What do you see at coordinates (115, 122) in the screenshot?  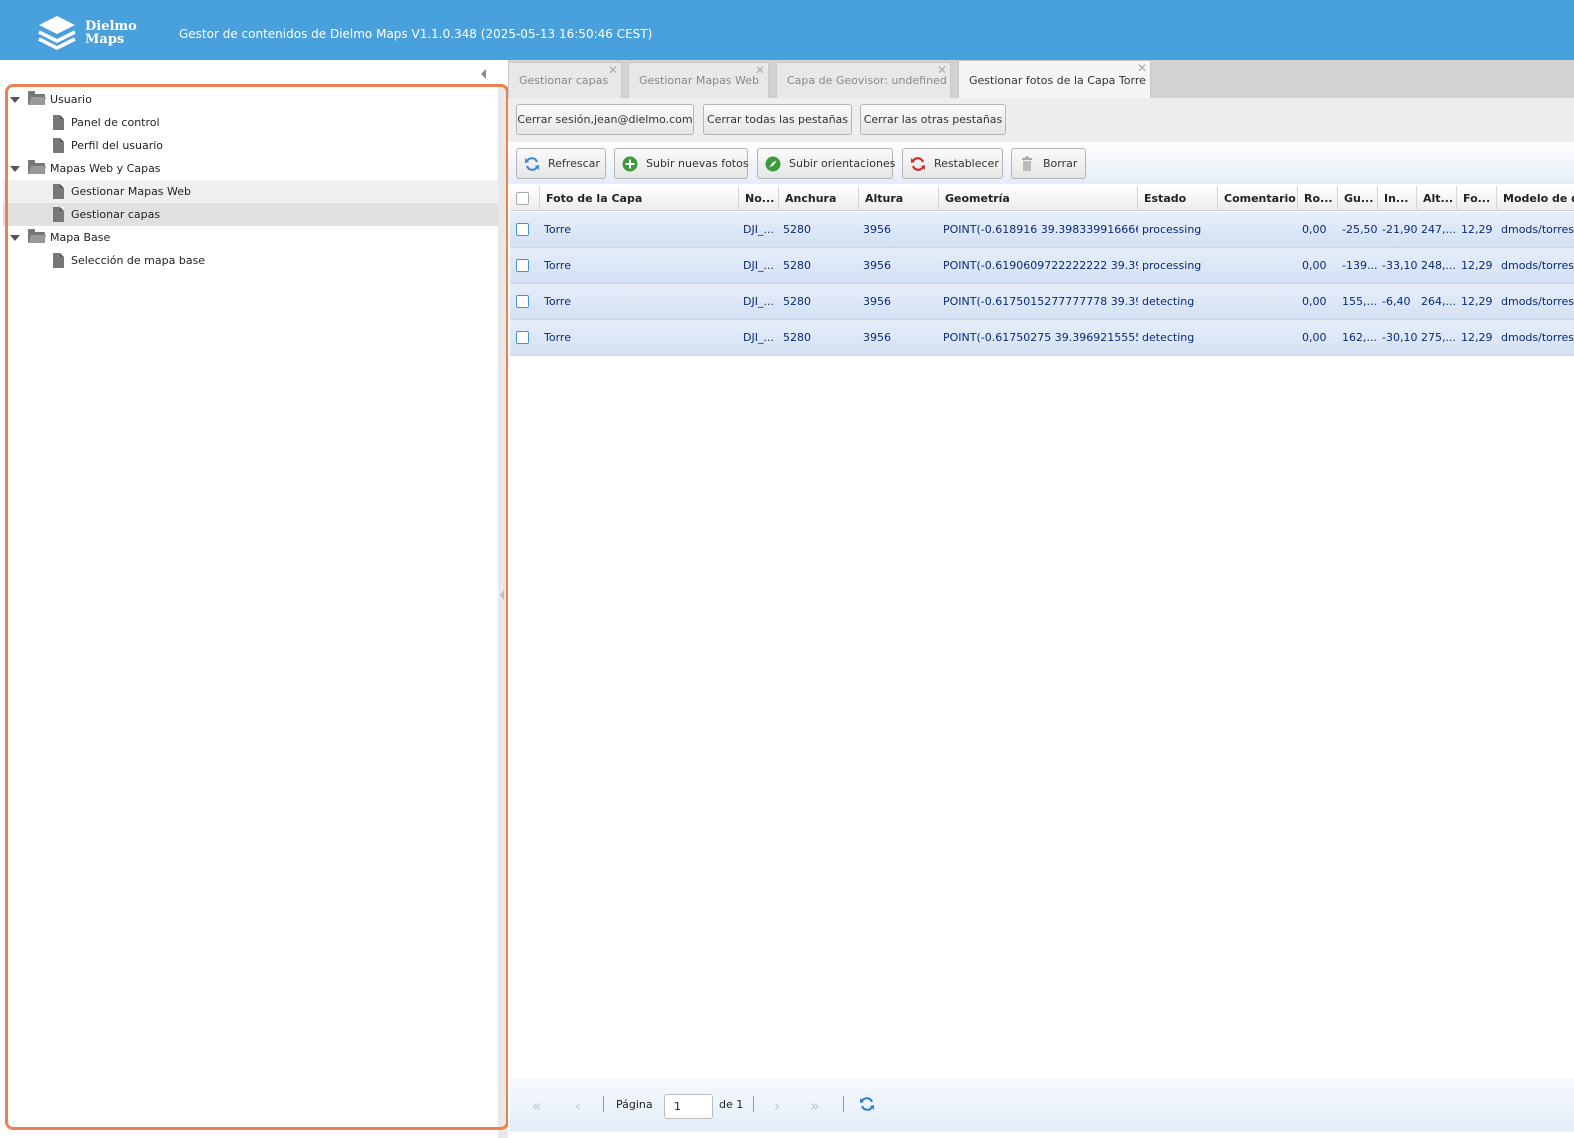 I see `tree-item-label: Panel de control` at bounding box center [115, 122].